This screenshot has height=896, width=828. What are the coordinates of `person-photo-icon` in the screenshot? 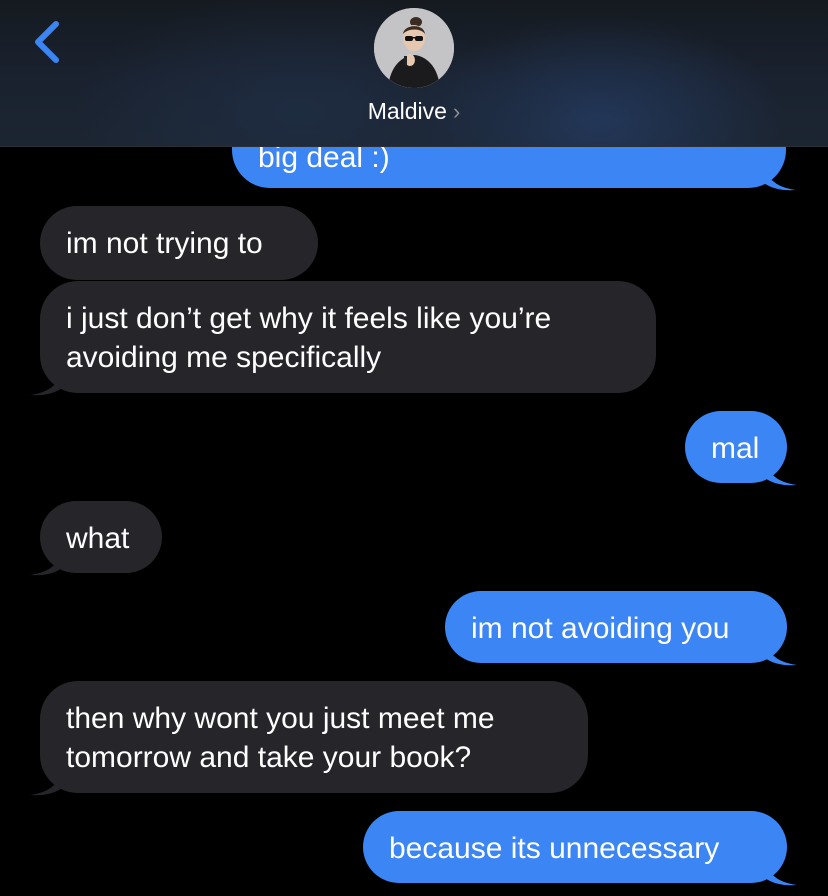 It's located at (414, 48).